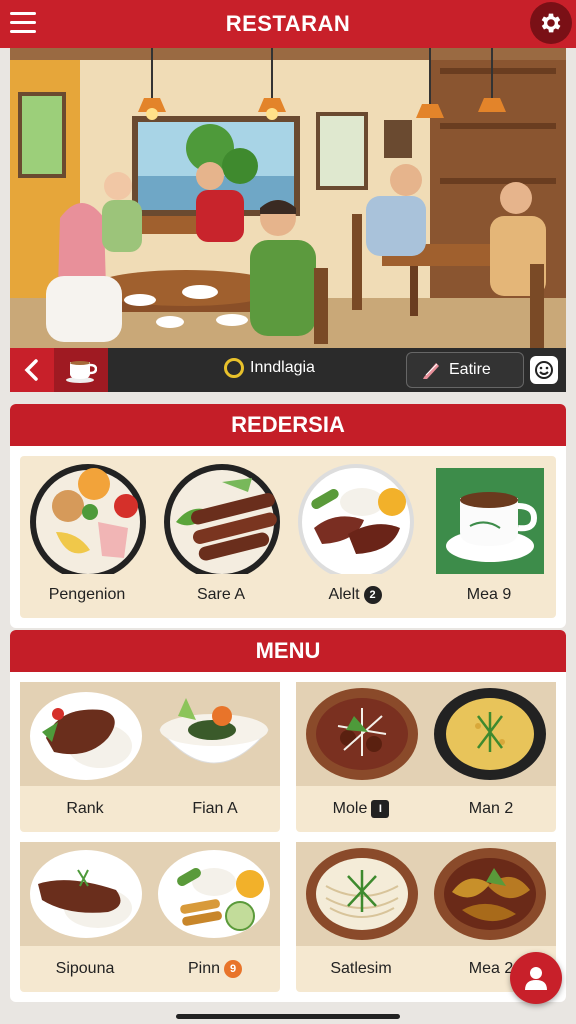  Describe the element at coordinates (288, 1016) in the screenshot. I see `home-indicator` at that location.